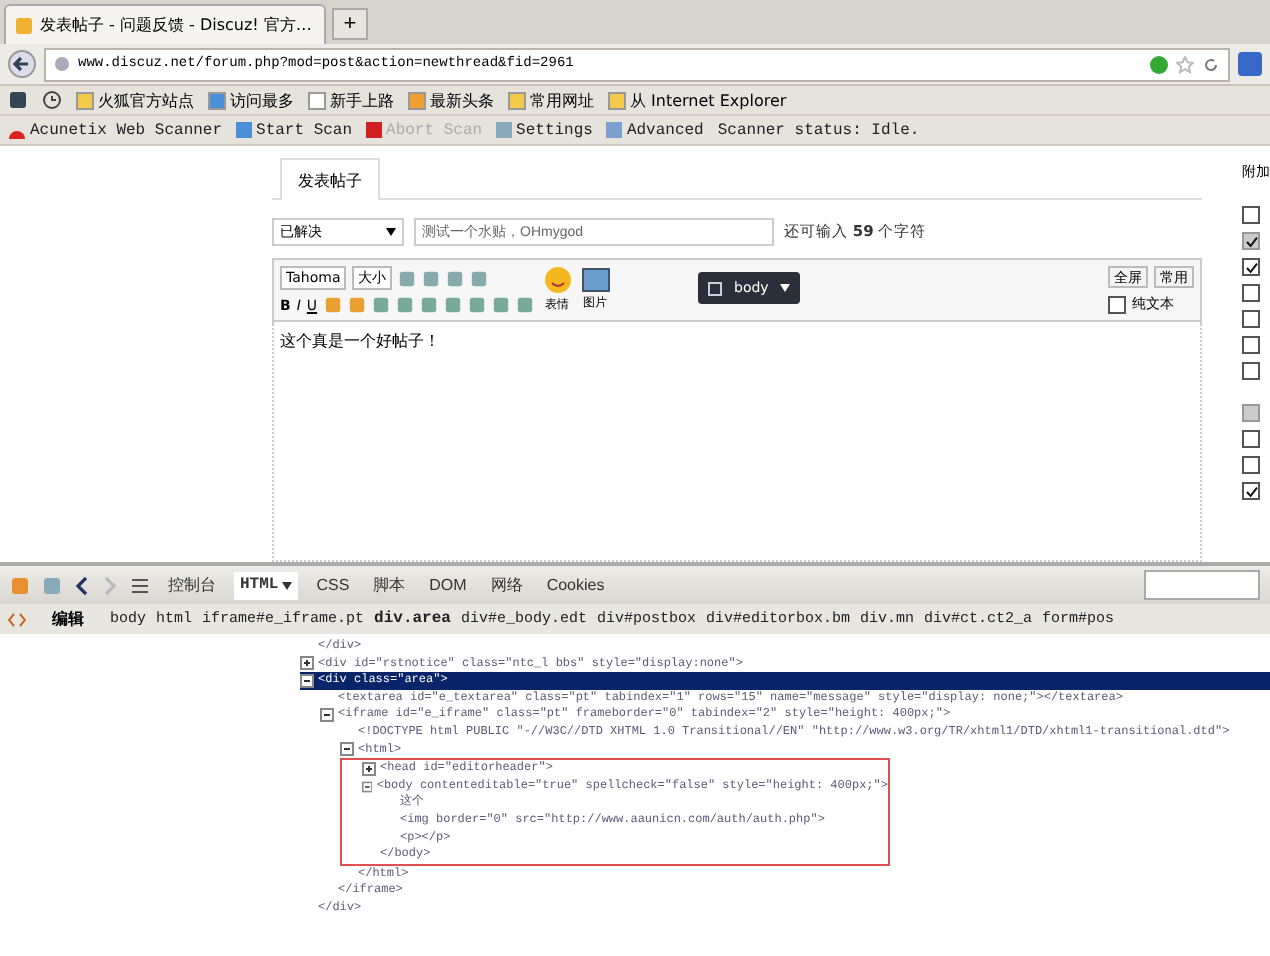  What do you see at coordinates (448, 585) in the screenshot?
I see `devtools-tab: DOM` at bounding box center [448, 585].